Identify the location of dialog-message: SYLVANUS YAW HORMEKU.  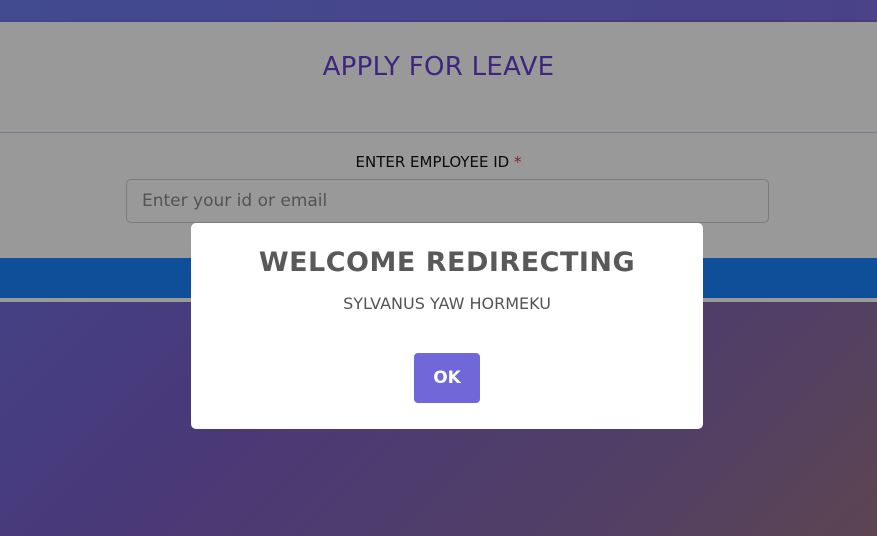
(447, 303).